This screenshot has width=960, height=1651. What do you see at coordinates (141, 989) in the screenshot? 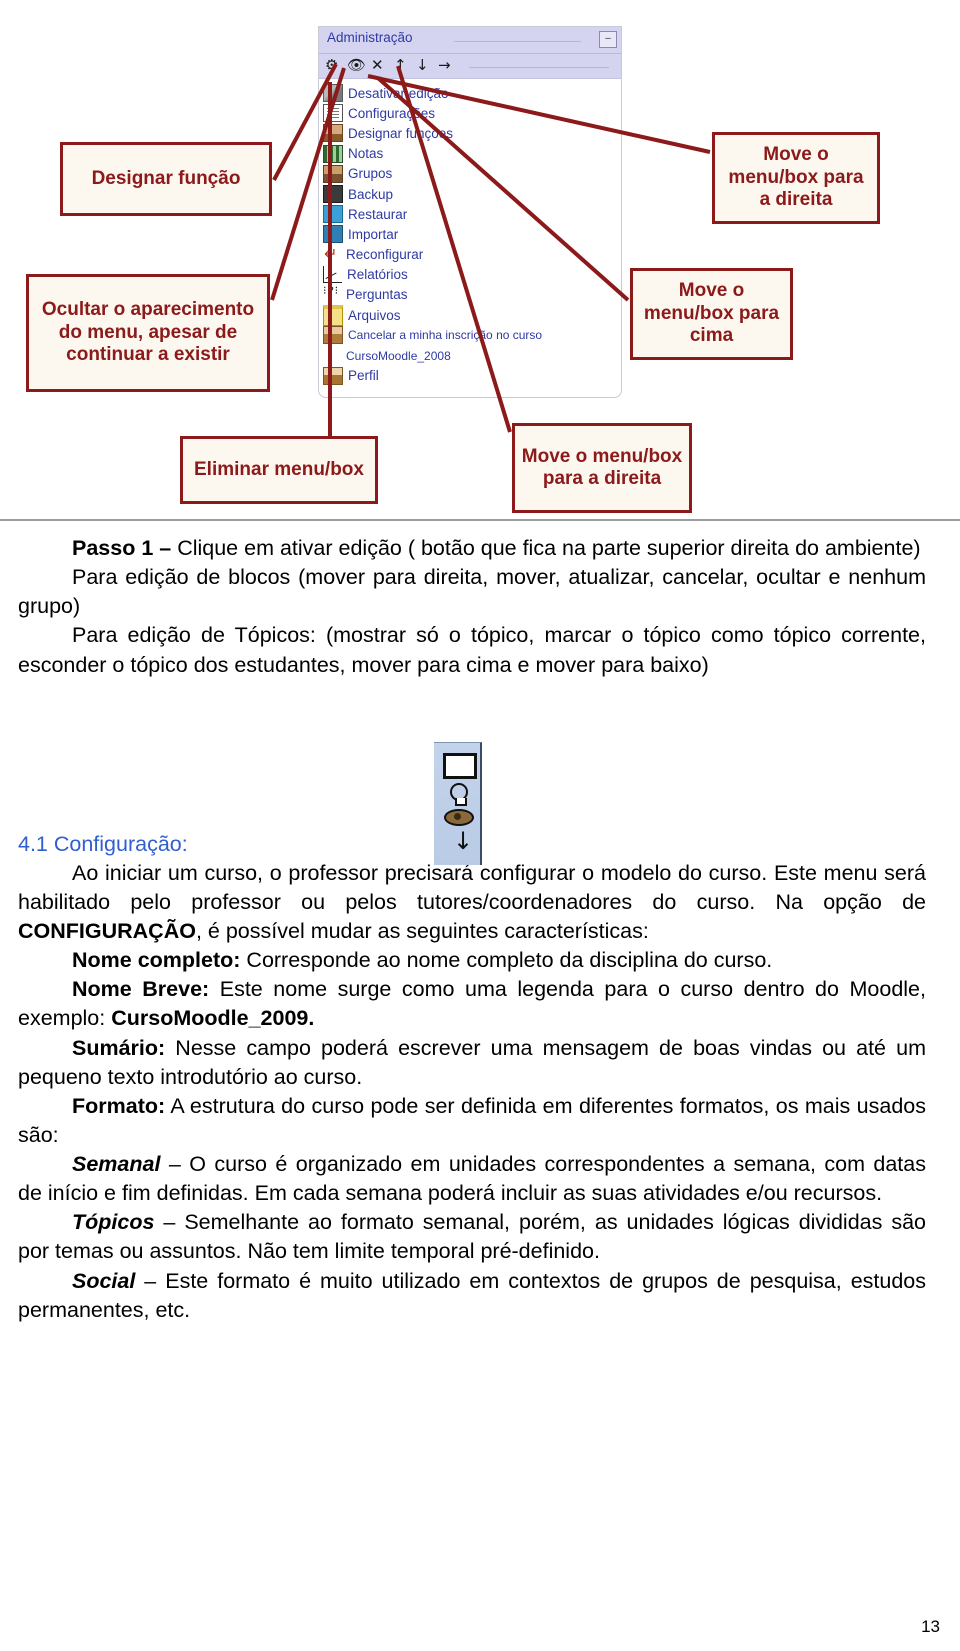
I see `nome-breve-label: Nome Breve:` at bounding box center [141, 989].